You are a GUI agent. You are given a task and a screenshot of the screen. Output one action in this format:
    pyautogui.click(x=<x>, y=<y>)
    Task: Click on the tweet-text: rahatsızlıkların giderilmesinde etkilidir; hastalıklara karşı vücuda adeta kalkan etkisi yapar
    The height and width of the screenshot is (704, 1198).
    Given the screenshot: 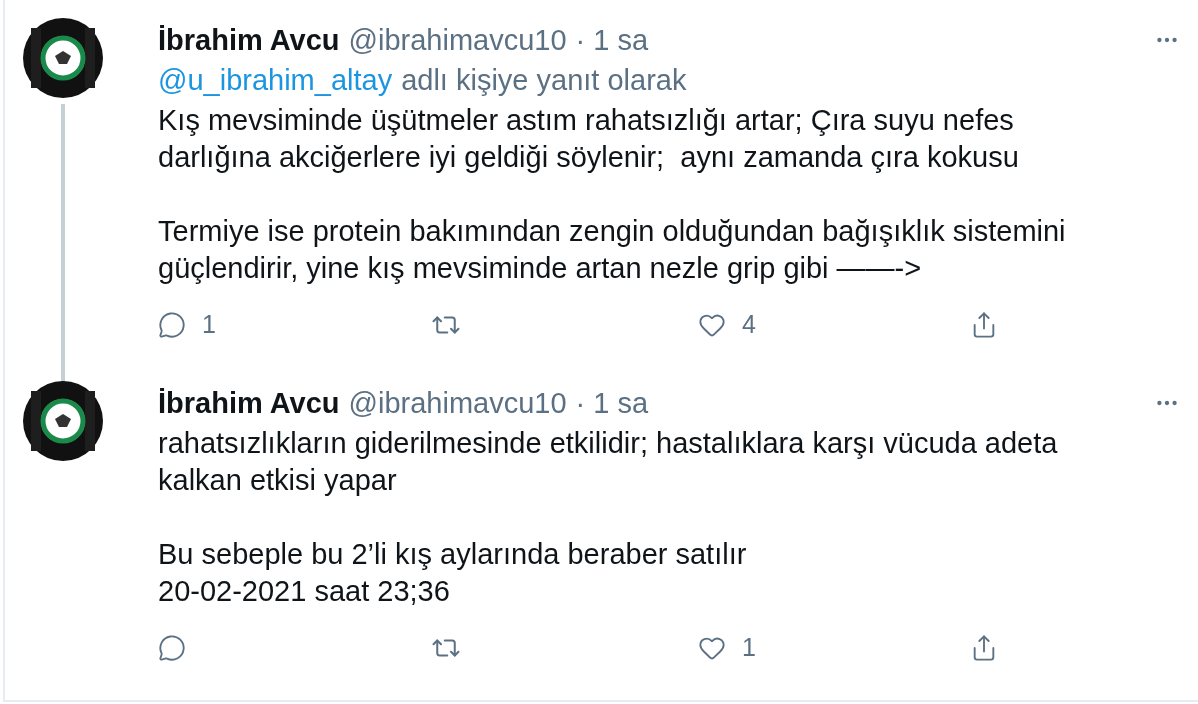 What is the action you would take?
    pyautogui.click(x=608, y=462)
    